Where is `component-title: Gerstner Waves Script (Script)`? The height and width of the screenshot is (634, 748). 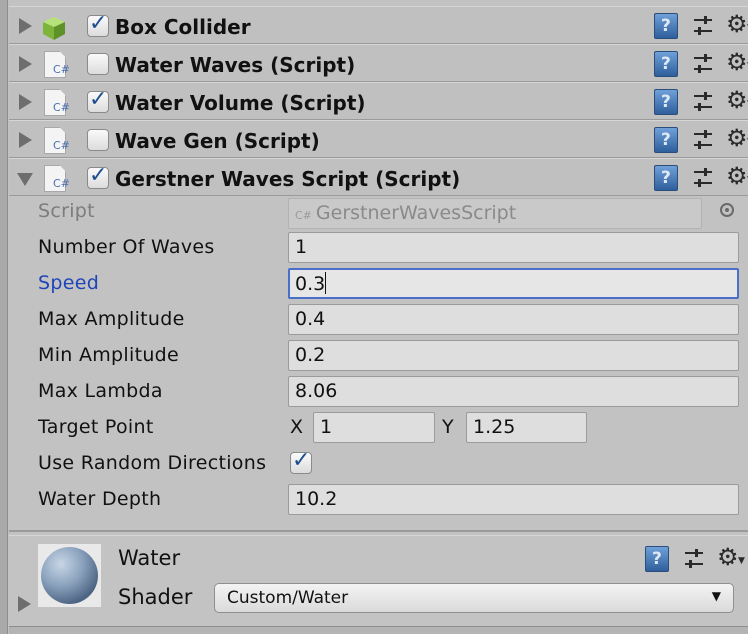 component-title: Gerstner Waves Script (Script) is located at coordinates (288, 179).